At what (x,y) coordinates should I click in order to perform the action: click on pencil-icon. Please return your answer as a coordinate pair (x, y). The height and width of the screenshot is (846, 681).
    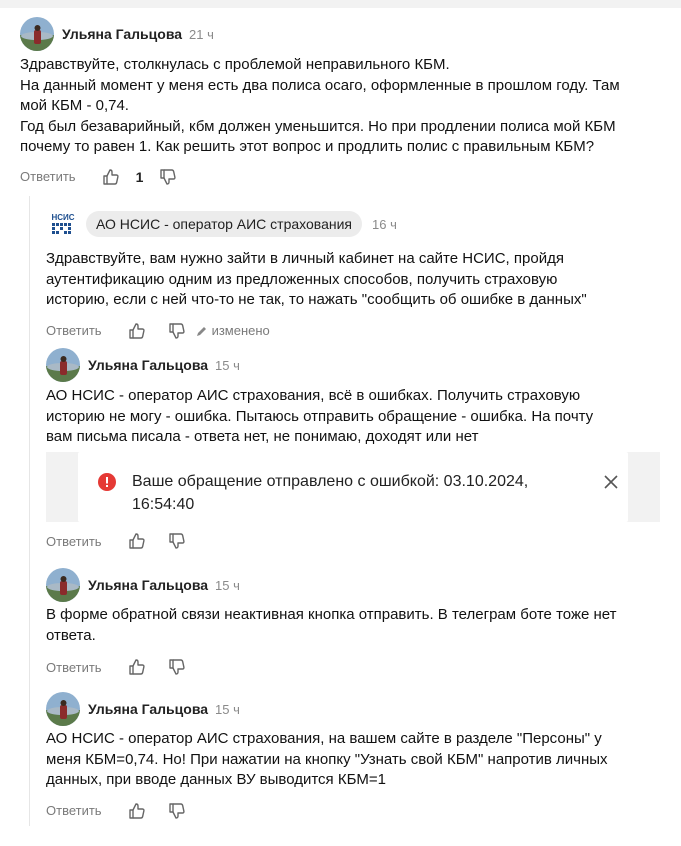
    Looking at the image, I should click on (202, 331).